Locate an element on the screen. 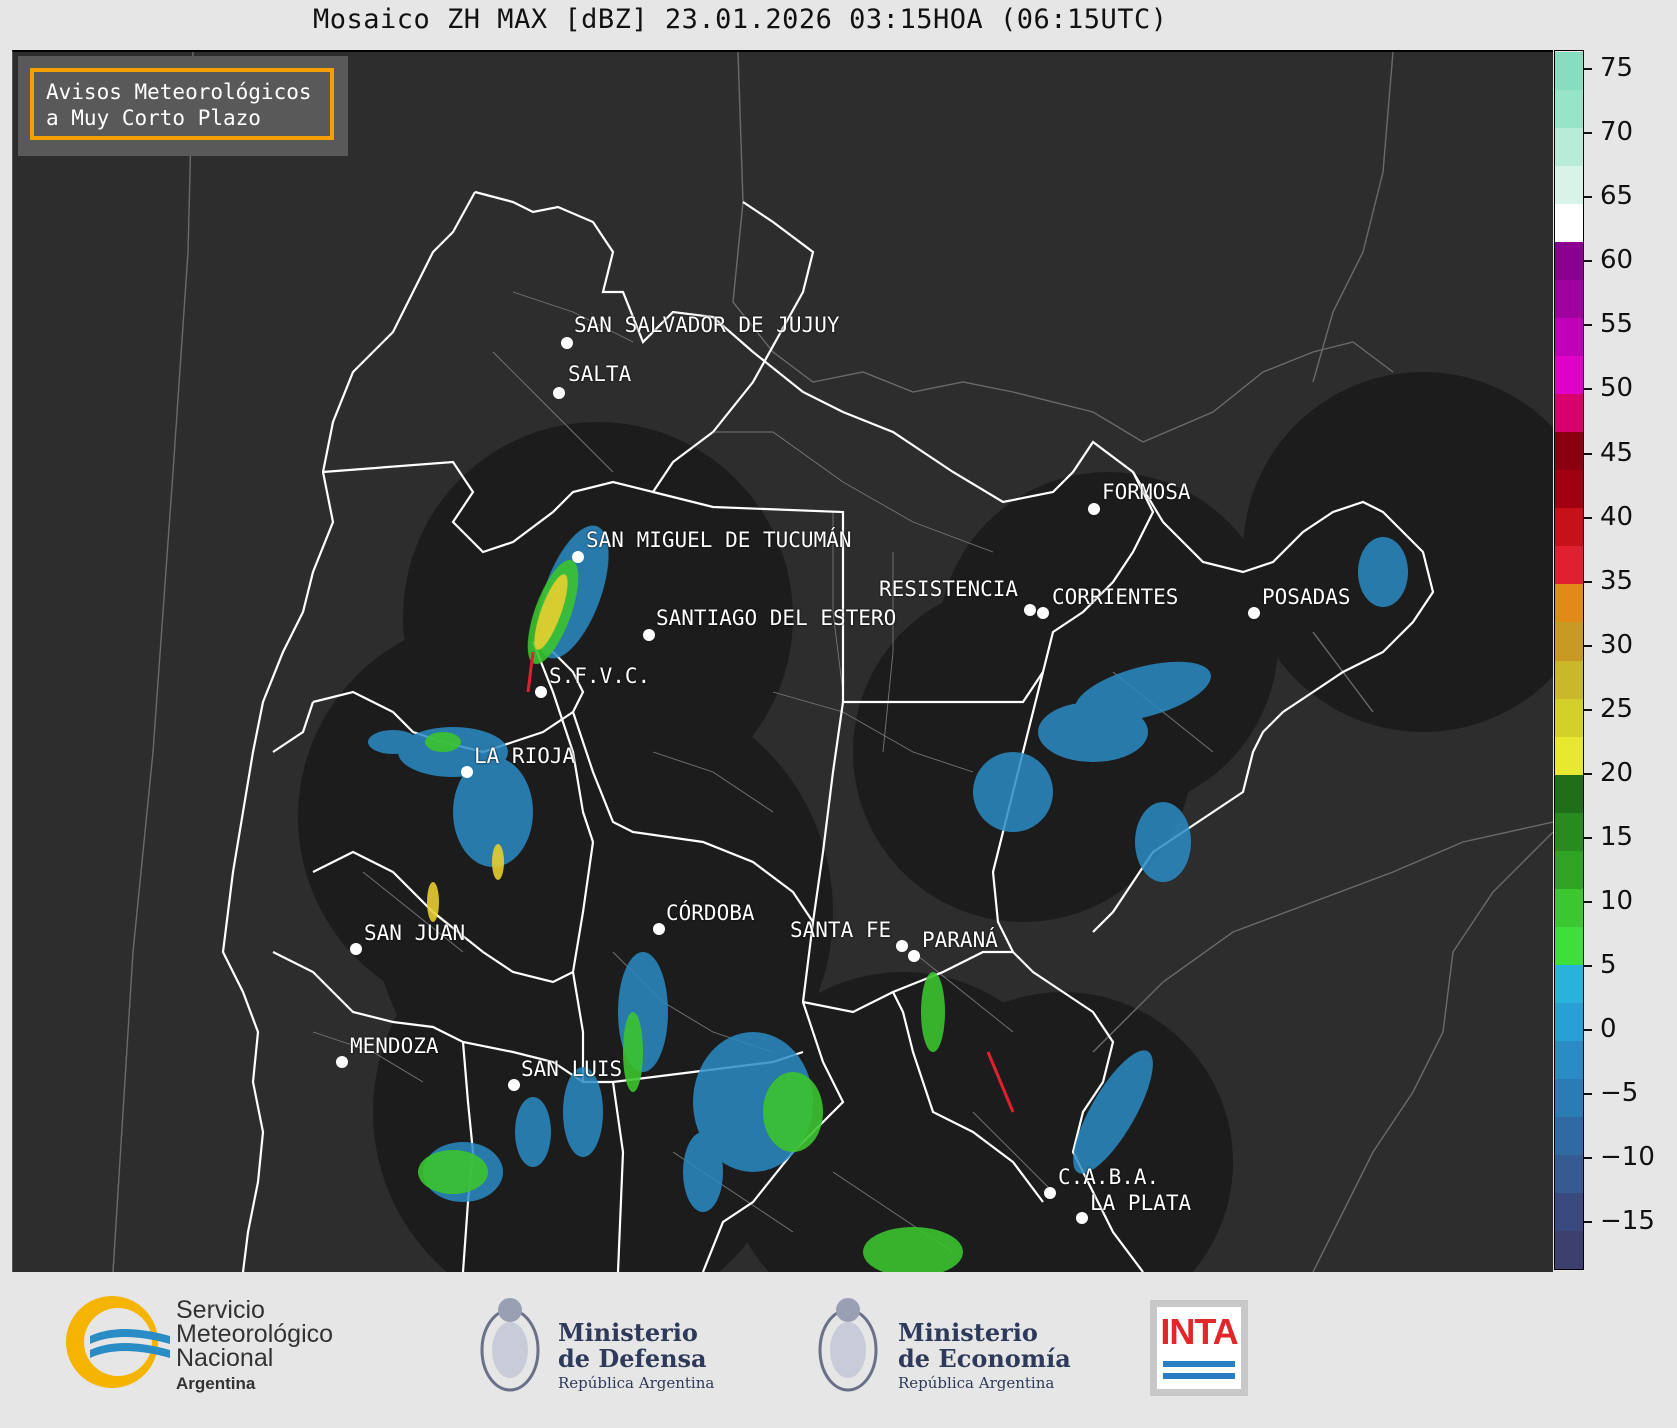  city-label: SAN SALVADOR DE JUJUY is located at coordinates (707, 325).